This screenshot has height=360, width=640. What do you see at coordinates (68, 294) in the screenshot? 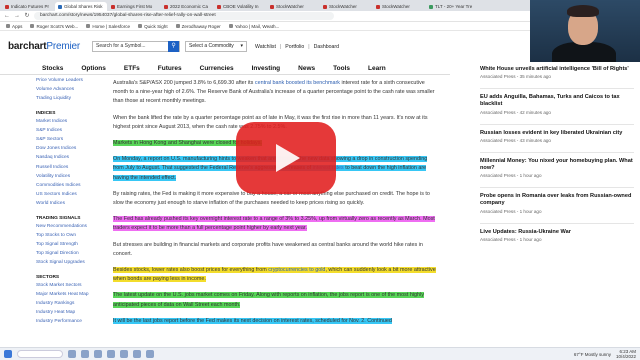
I see `sidebar-link: Major Markets Heat Map` at bounding box center [68, 294].